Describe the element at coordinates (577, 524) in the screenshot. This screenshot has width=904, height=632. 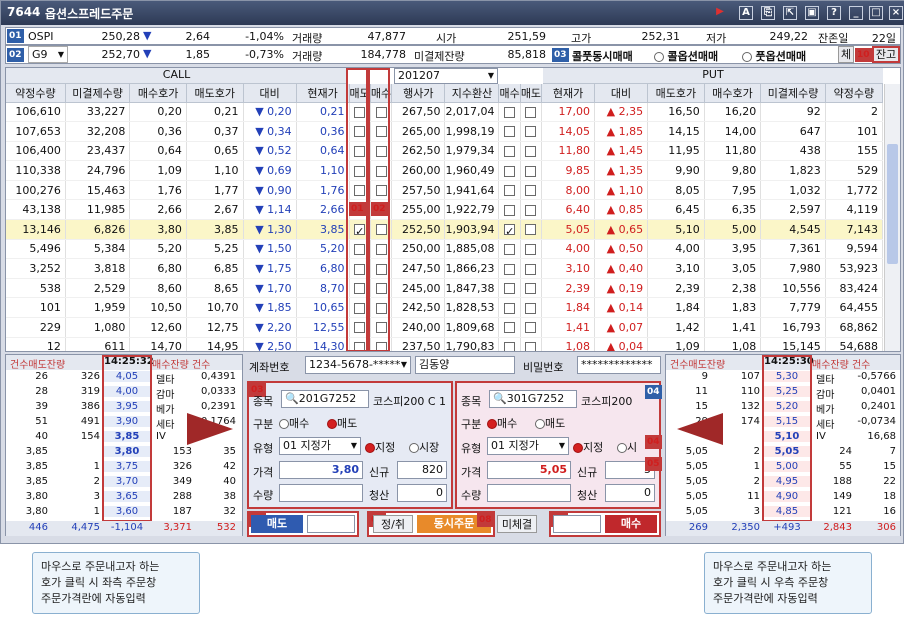
I see `buy-qty-field` at that location.